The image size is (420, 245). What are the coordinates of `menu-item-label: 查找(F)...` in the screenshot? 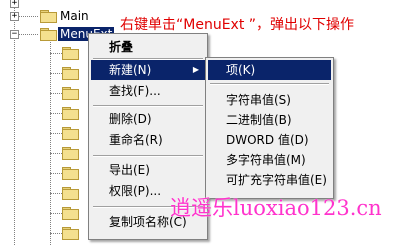 It's located at (135, 91).